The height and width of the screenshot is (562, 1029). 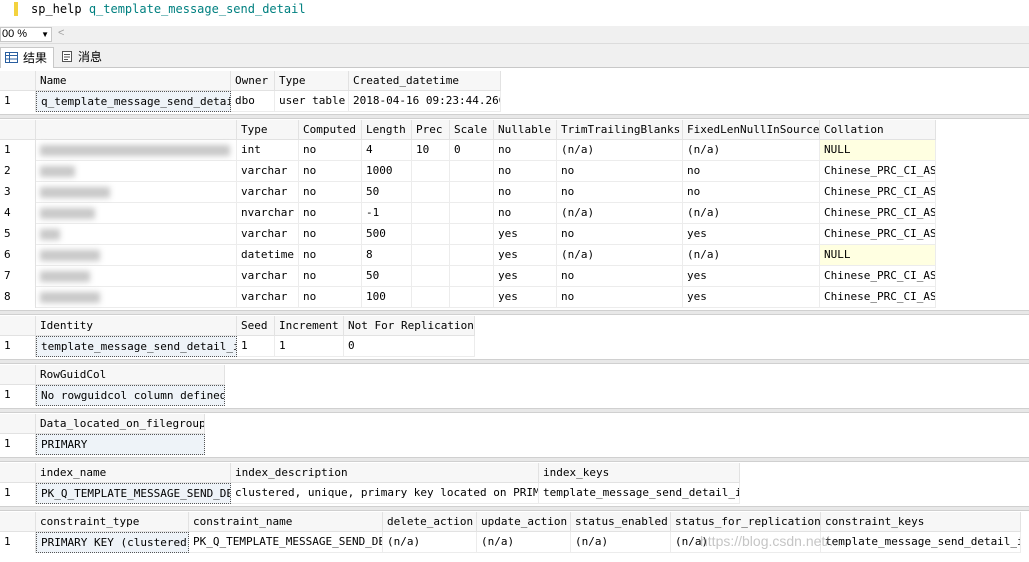 What do you see at coordinates (387, 150) in the screenshot?
I see `grid-cell: 4` at bounding box center [387, 150].